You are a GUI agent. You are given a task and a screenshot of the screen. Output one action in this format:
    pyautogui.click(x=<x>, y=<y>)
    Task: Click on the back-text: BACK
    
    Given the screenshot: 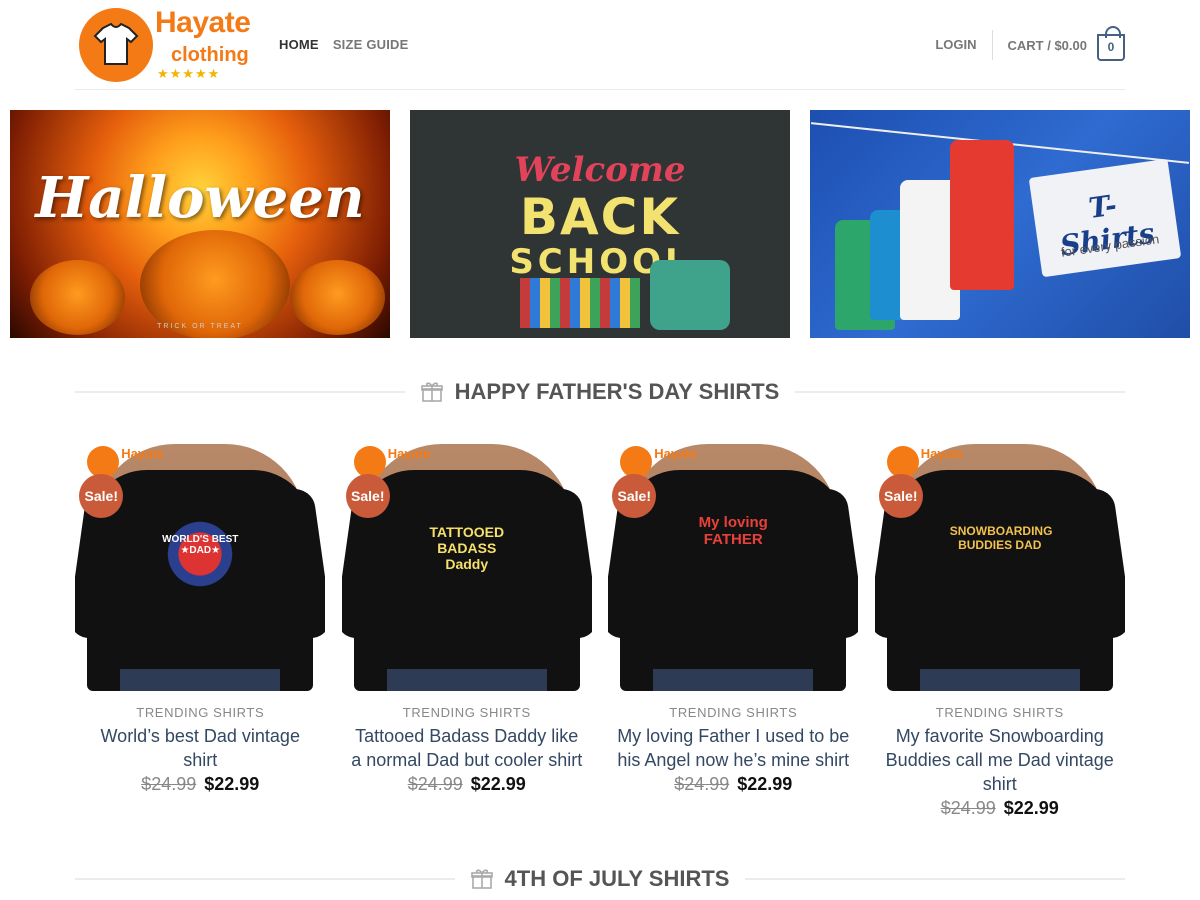 What is the action you would take?
    pyautogui.click(x=600, y=217)
    